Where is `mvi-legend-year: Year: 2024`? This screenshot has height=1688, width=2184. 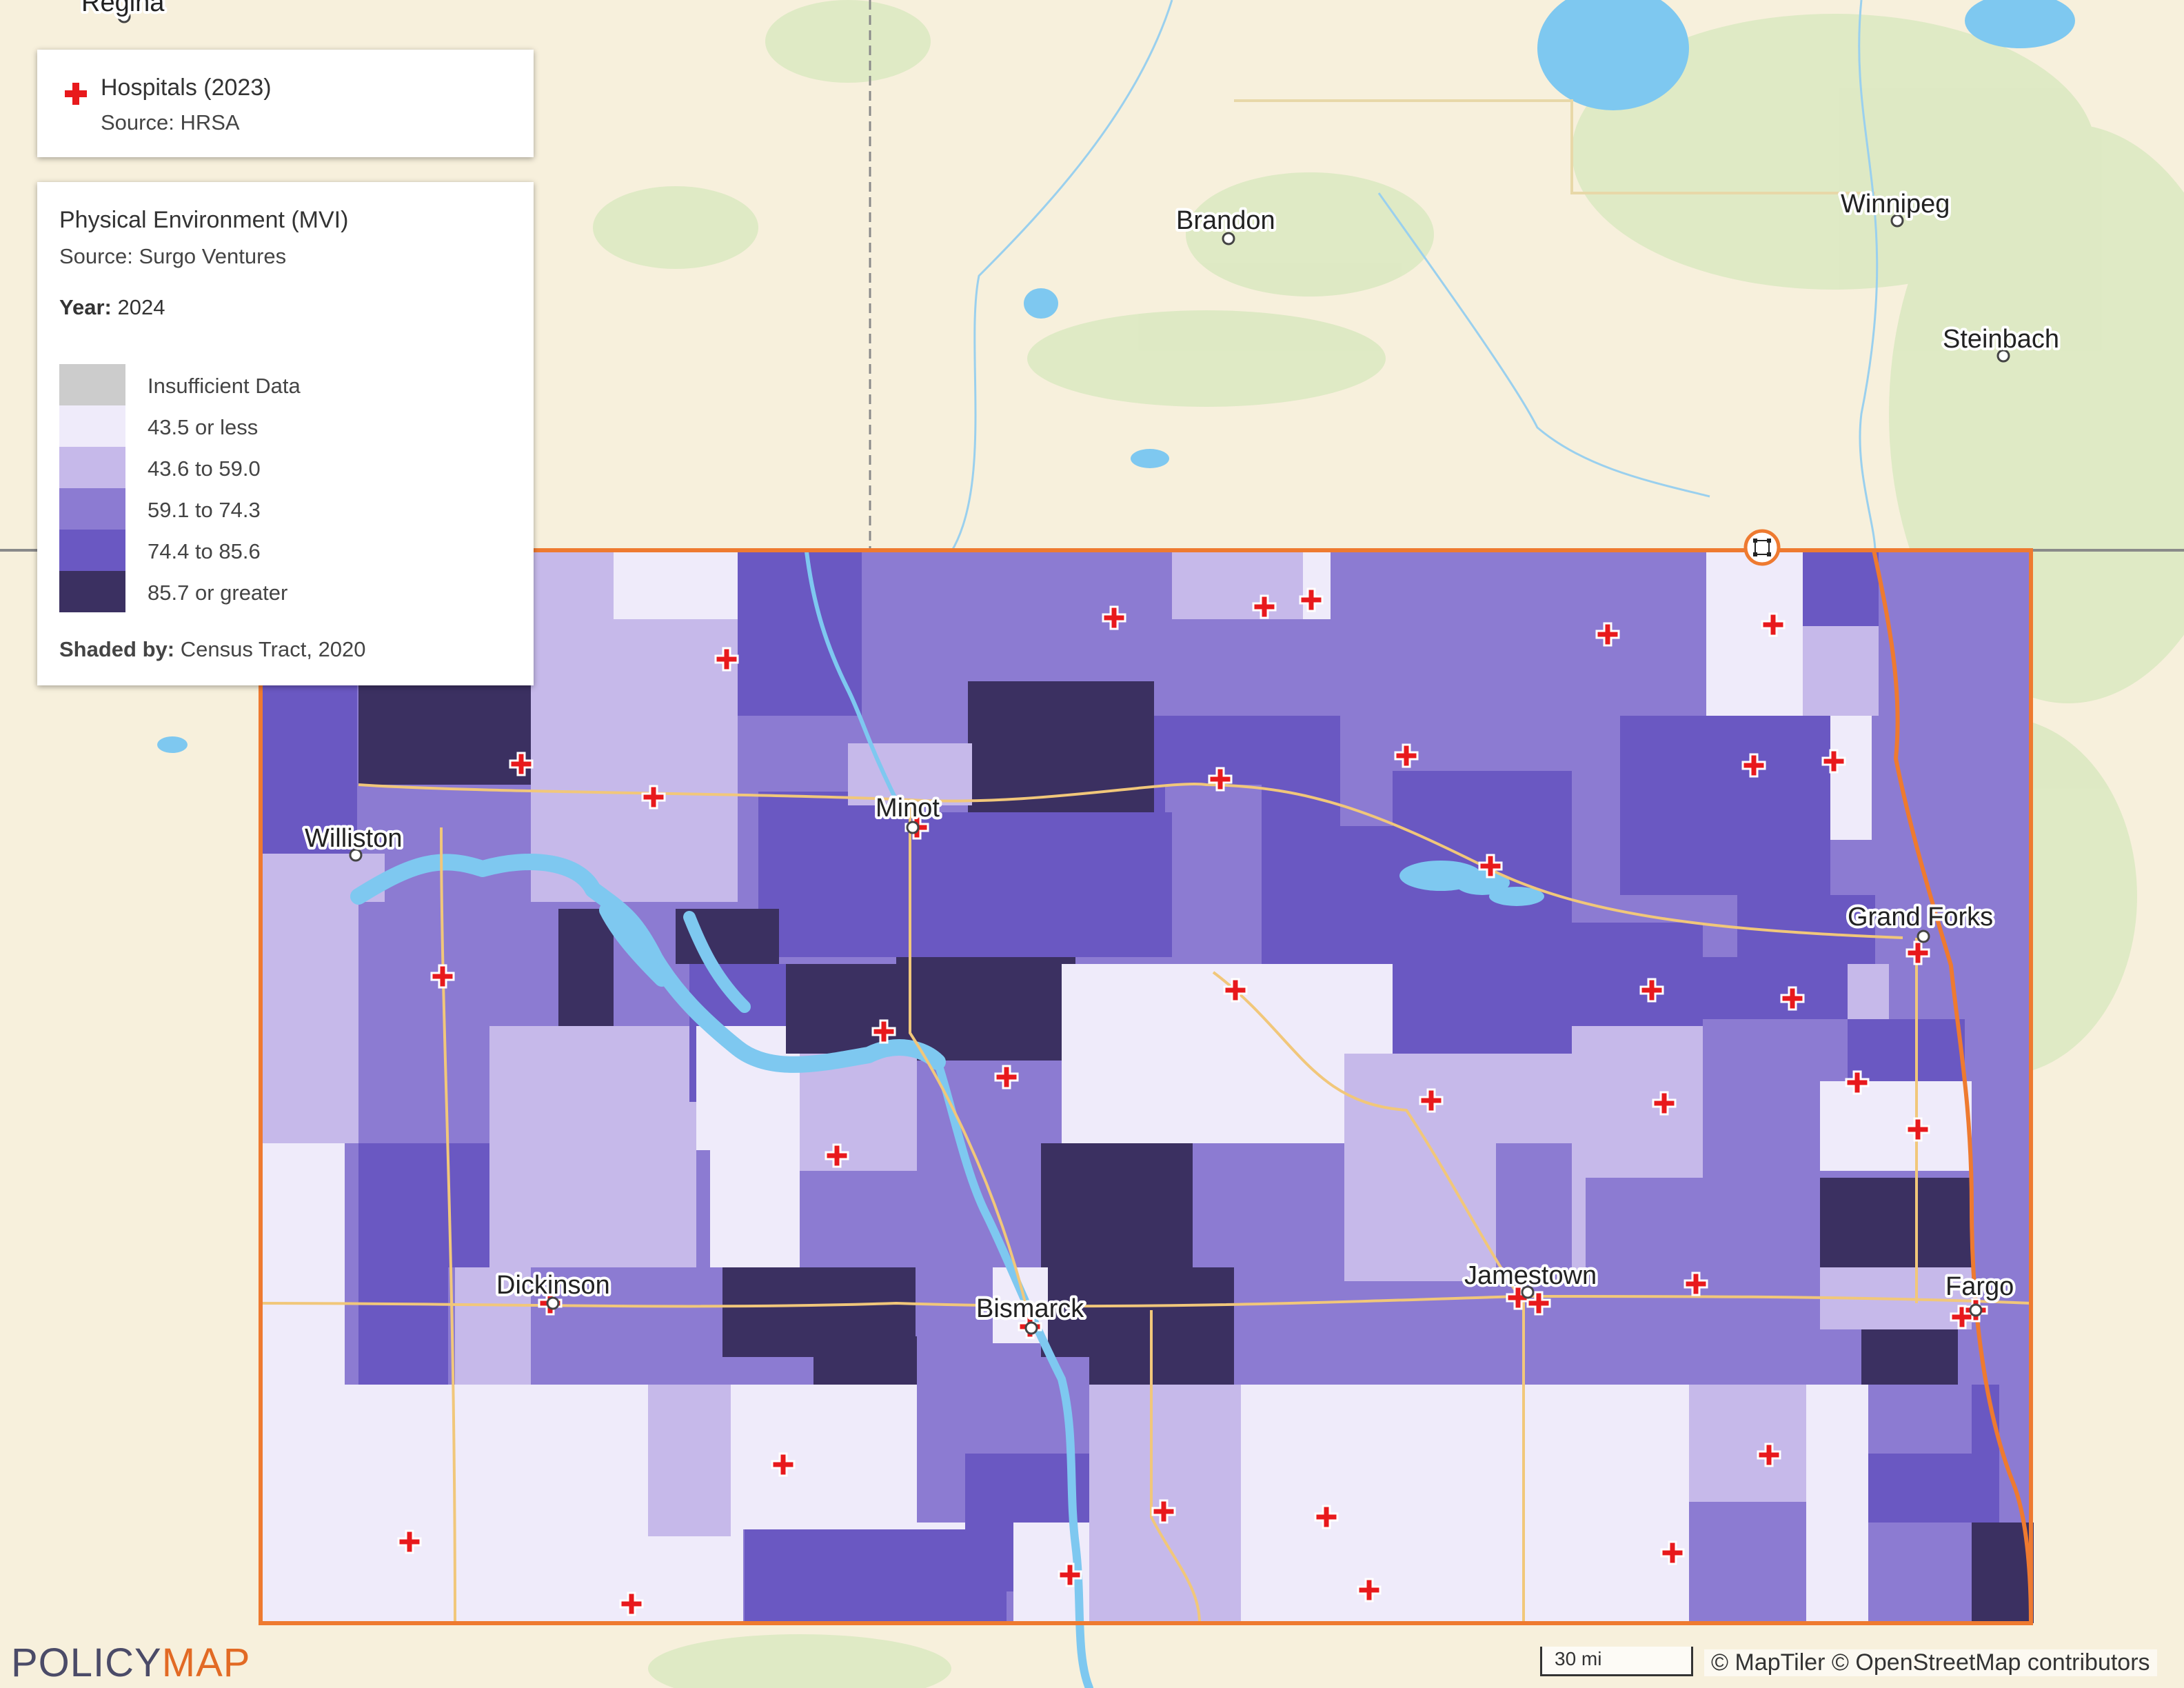 mvi-legend-year: Year: 2024 is located at coordinates (112, 307).